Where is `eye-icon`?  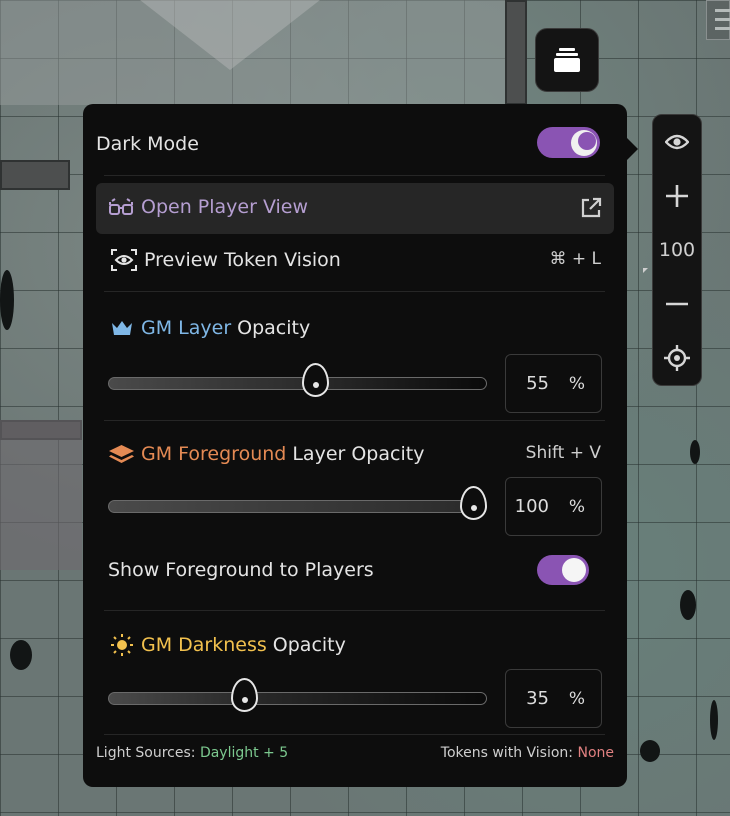
eye-icon is located at coordinates (677, 142).